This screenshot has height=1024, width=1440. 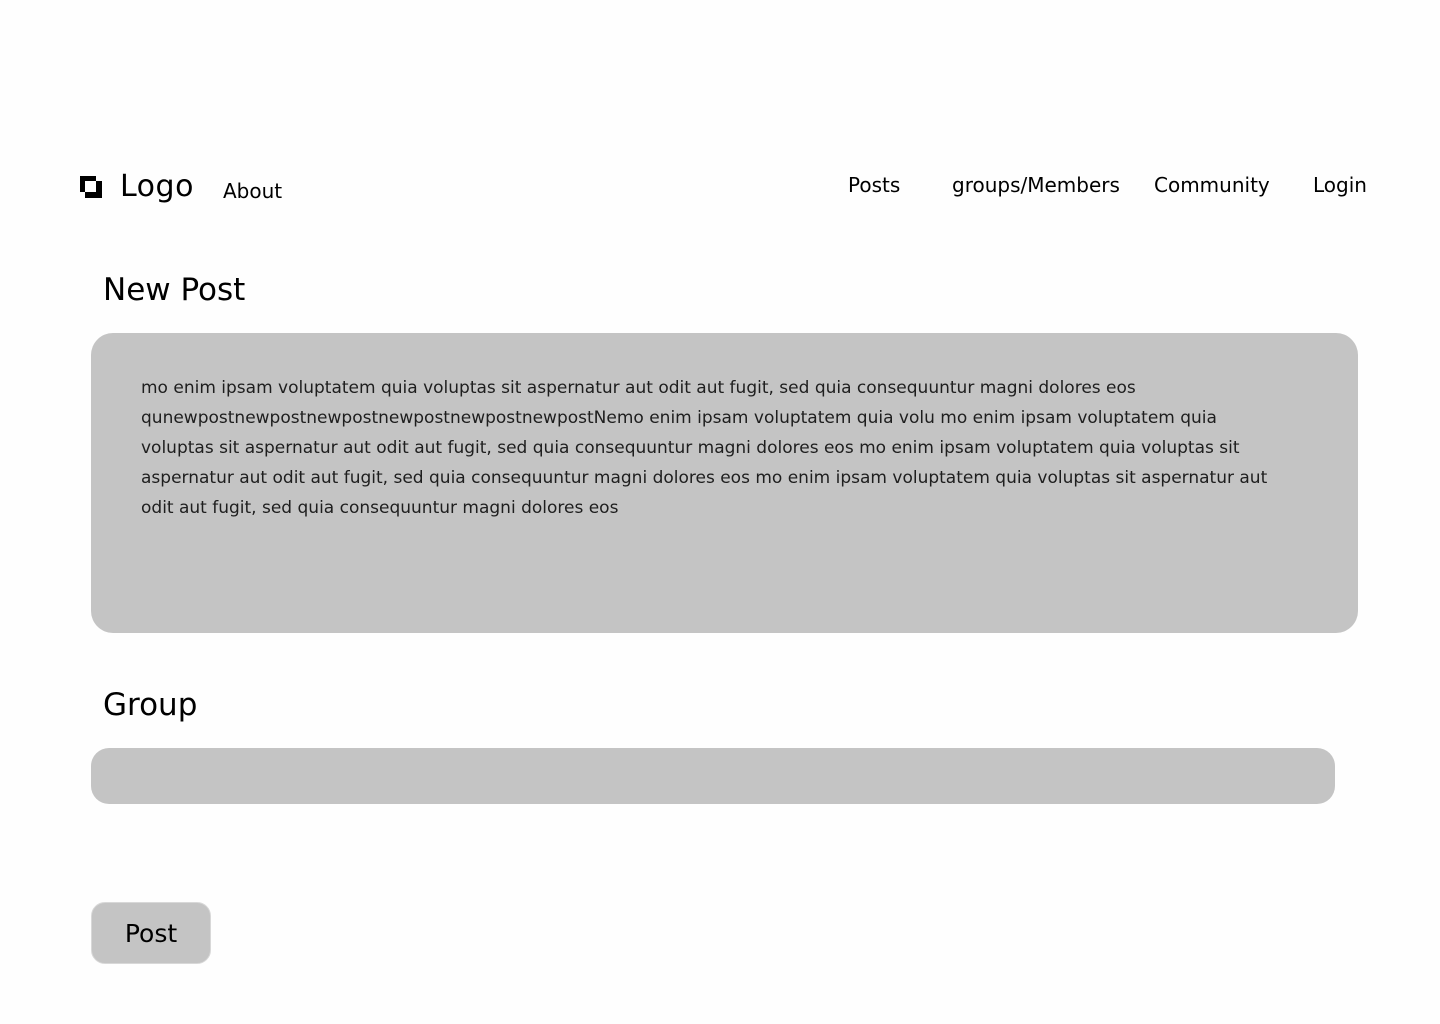 What do you see at coordinates (91, 187) in the screenshot?
I see `logo-squares-icon` at bounding box center [91, 187].